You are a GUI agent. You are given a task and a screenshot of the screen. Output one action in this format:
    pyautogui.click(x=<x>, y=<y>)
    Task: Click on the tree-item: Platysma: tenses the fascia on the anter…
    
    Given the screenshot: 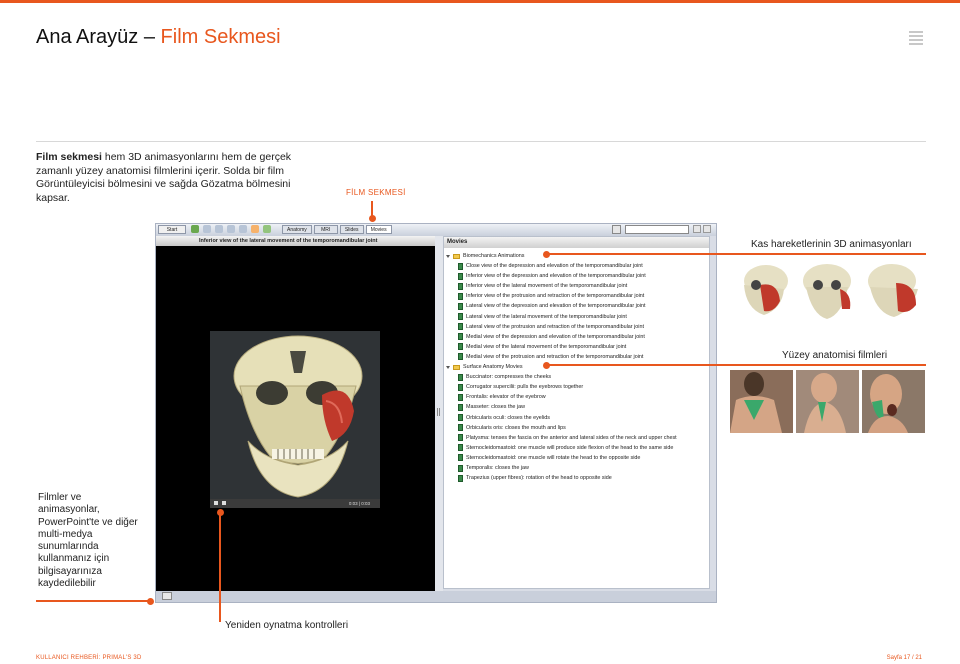 What is the action you would take?
    pyautogui.click(x=576, y=438)
    